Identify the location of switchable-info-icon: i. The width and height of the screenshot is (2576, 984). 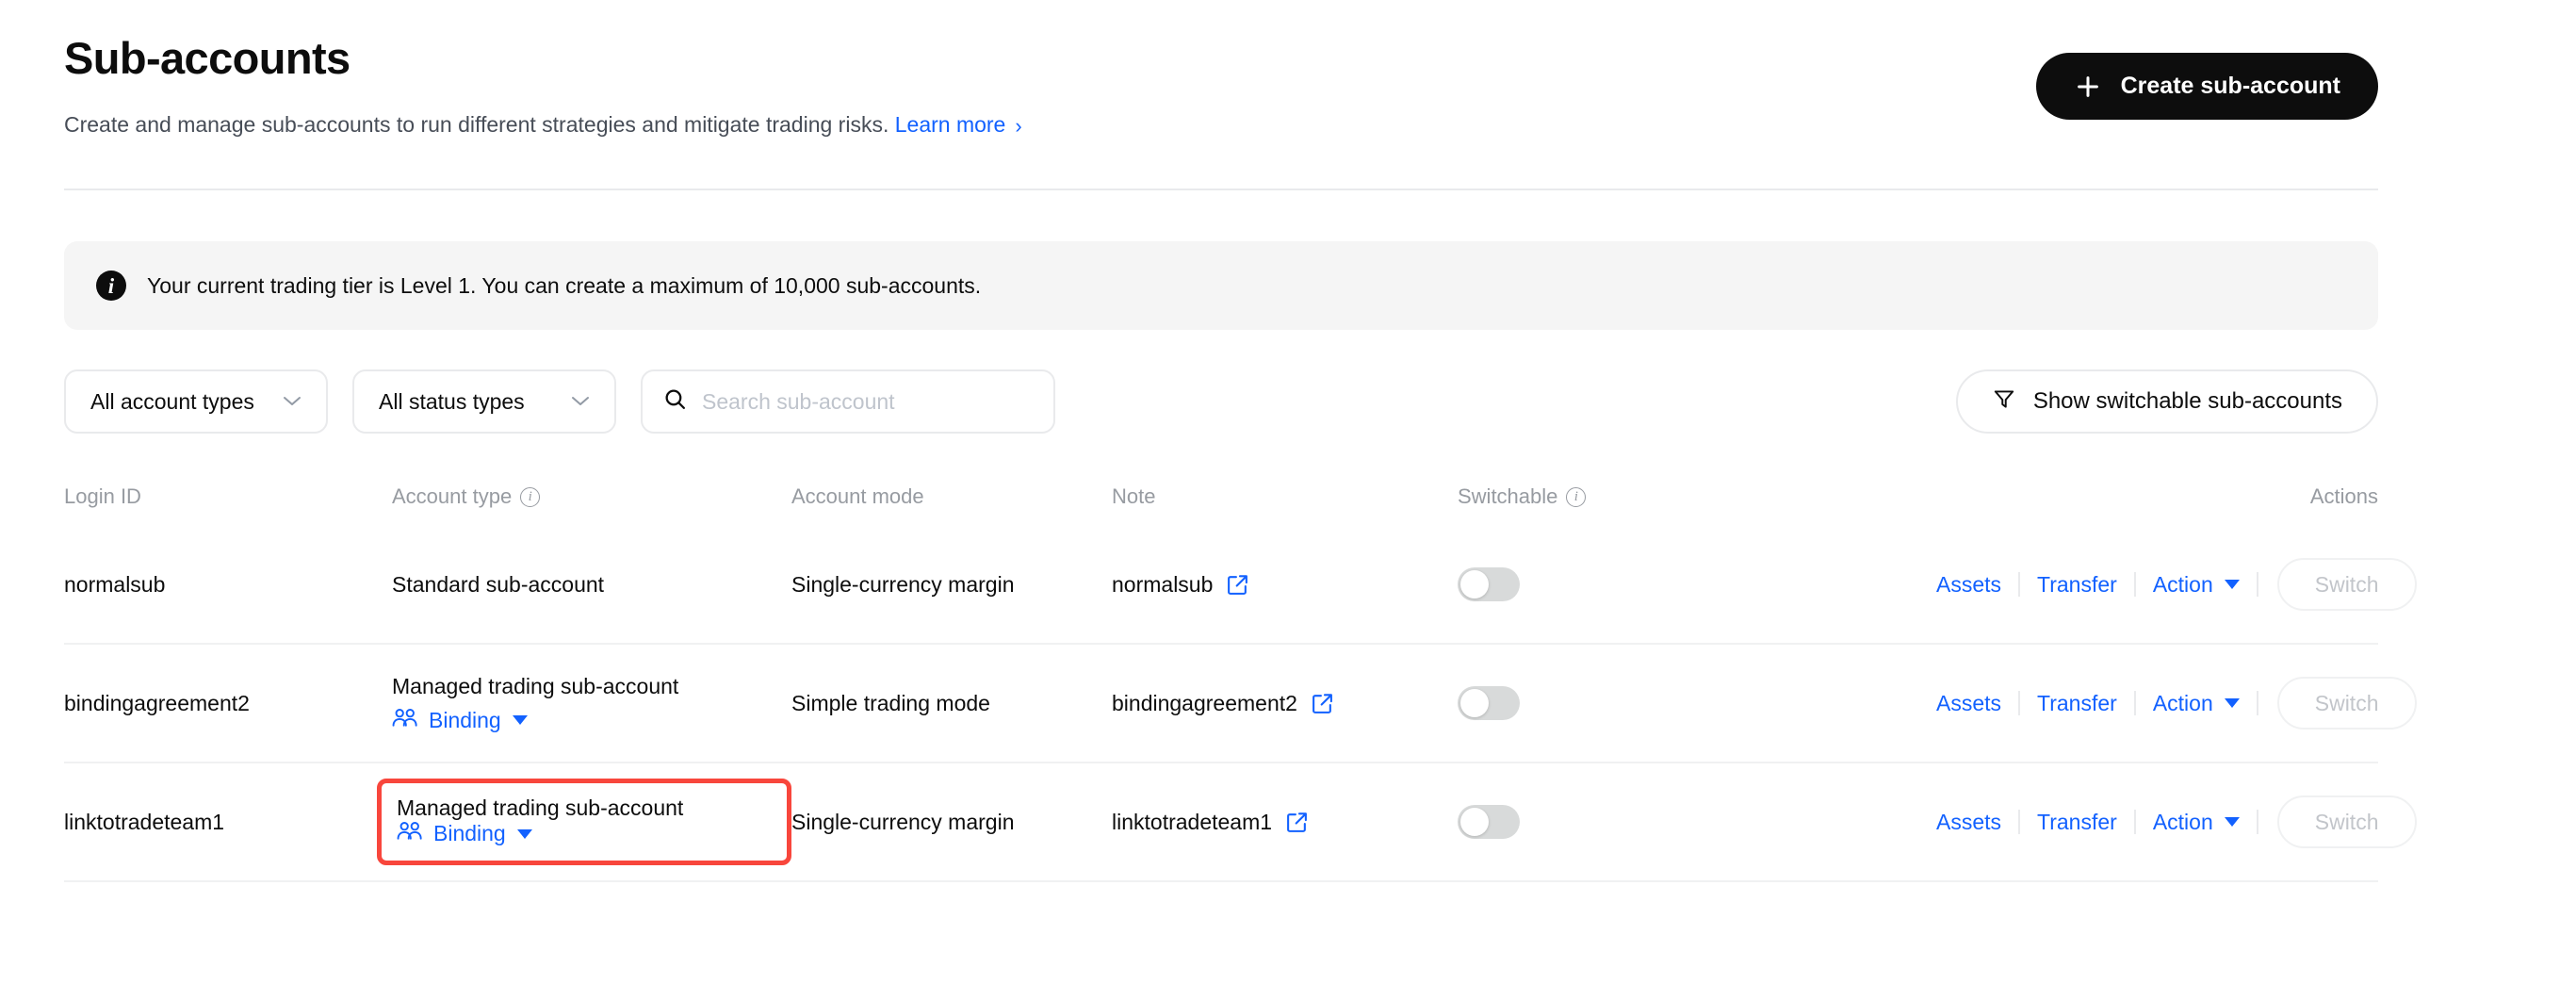
(1576, 496).